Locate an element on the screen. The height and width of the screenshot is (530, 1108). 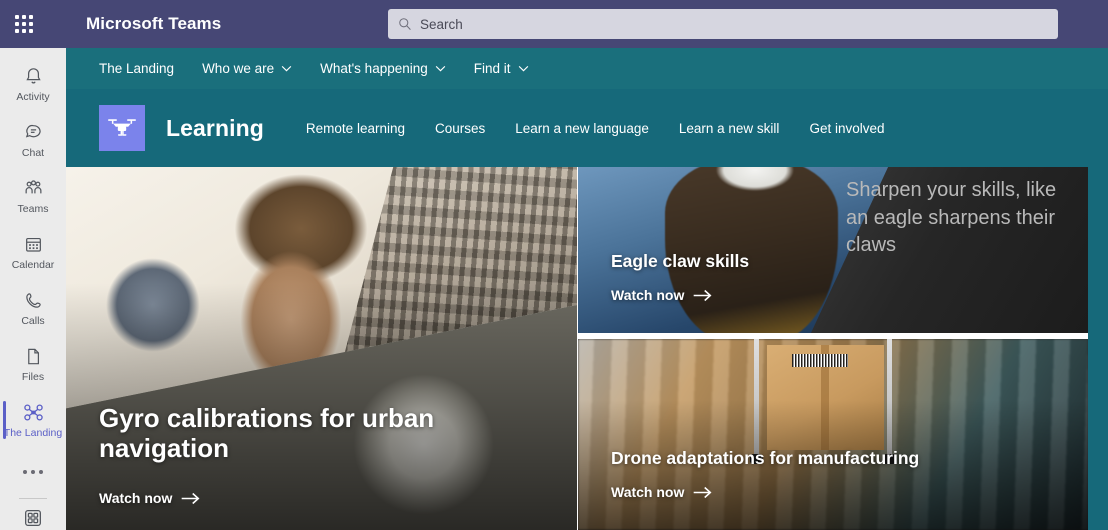
sitenav-item-who-we-are: Who we are is located at coordinates (247, 68).